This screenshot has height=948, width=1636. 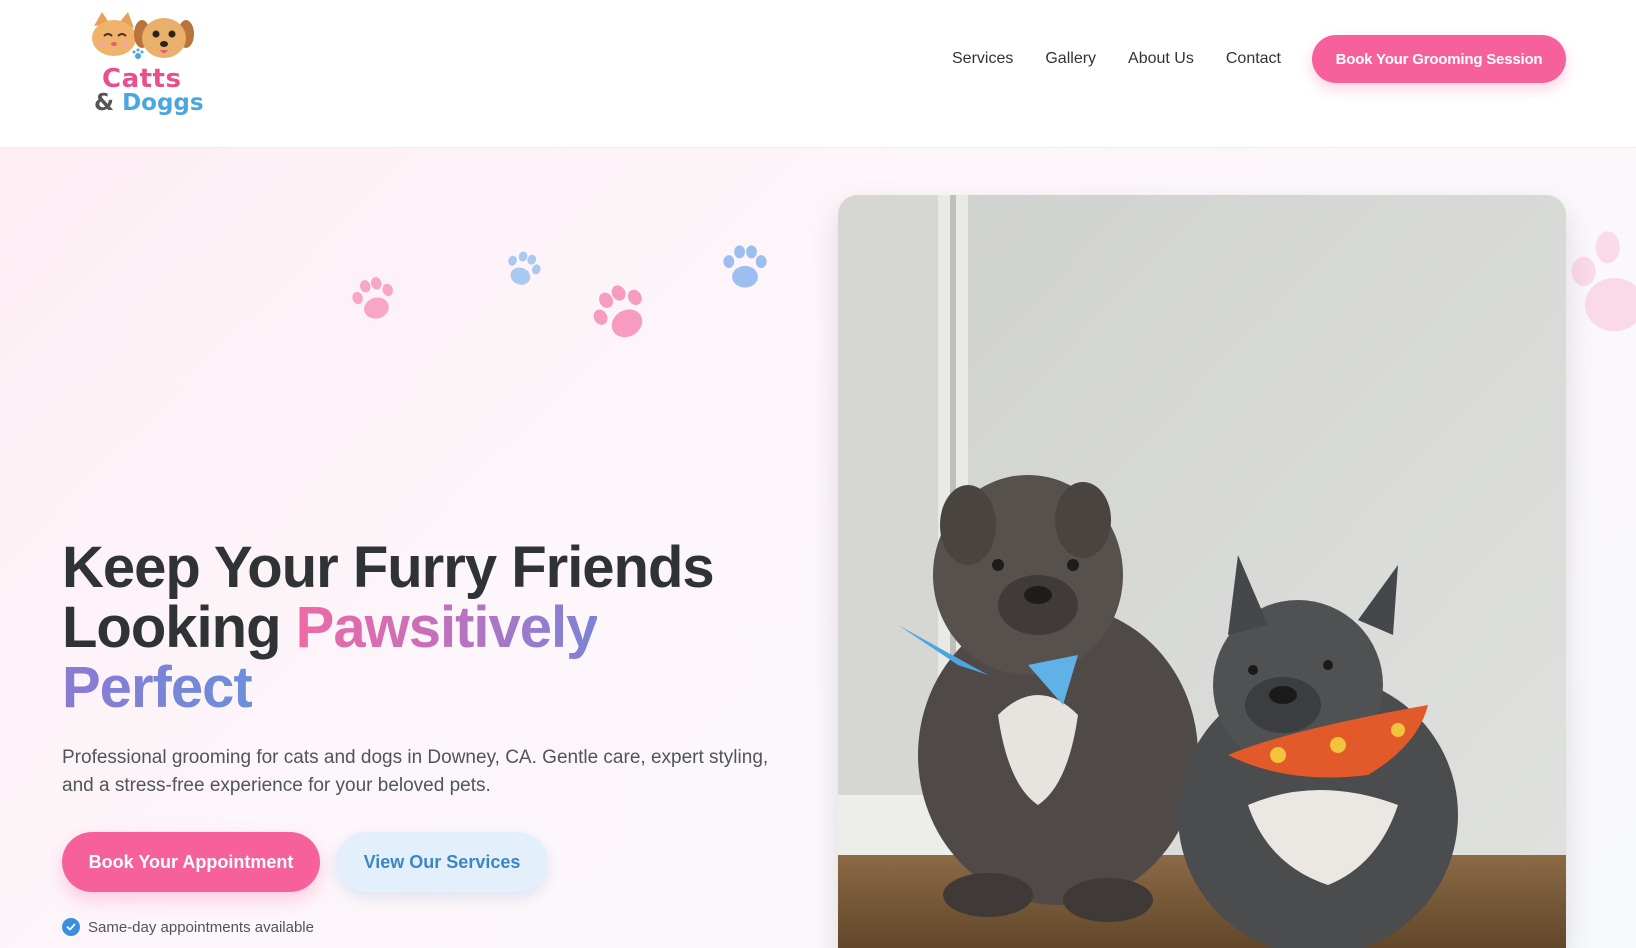 I want to click on hero-title-highlight-2: Perfect, so click(x=157, y=687).